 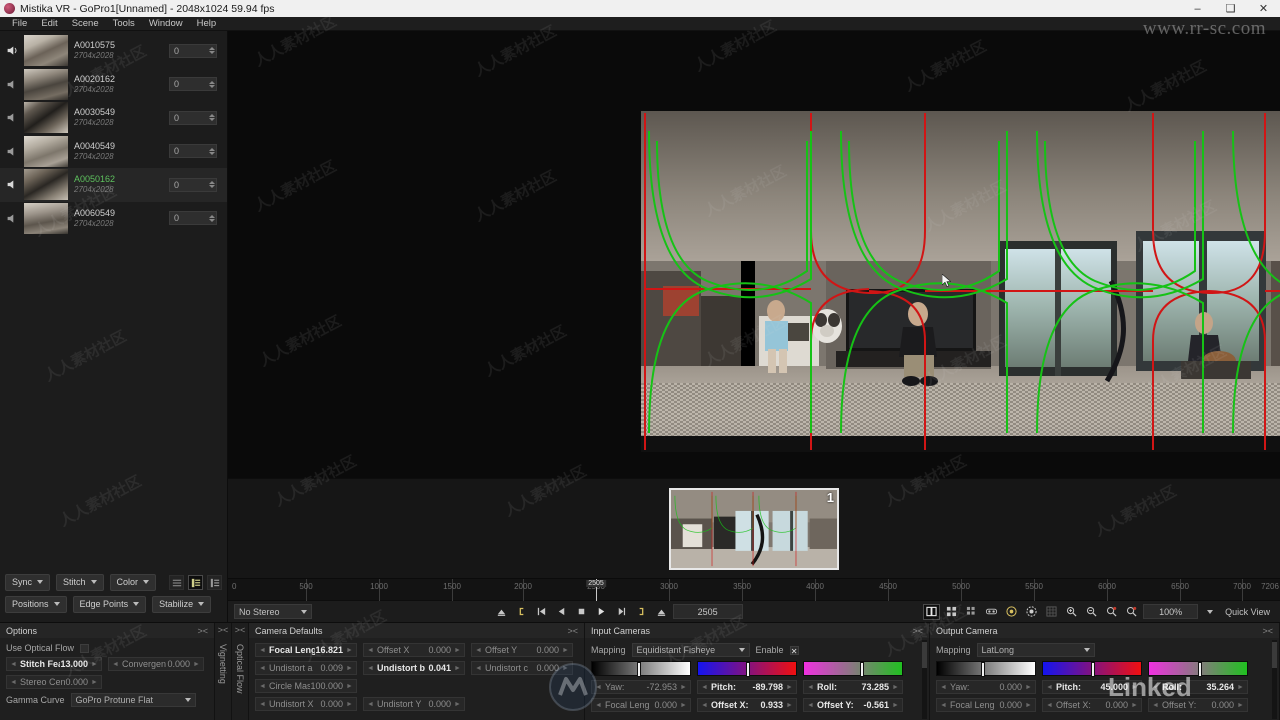 I want to click on input-pitch-field: ◄ Pitch: -89.798 ►, so click(x=747, y=687).